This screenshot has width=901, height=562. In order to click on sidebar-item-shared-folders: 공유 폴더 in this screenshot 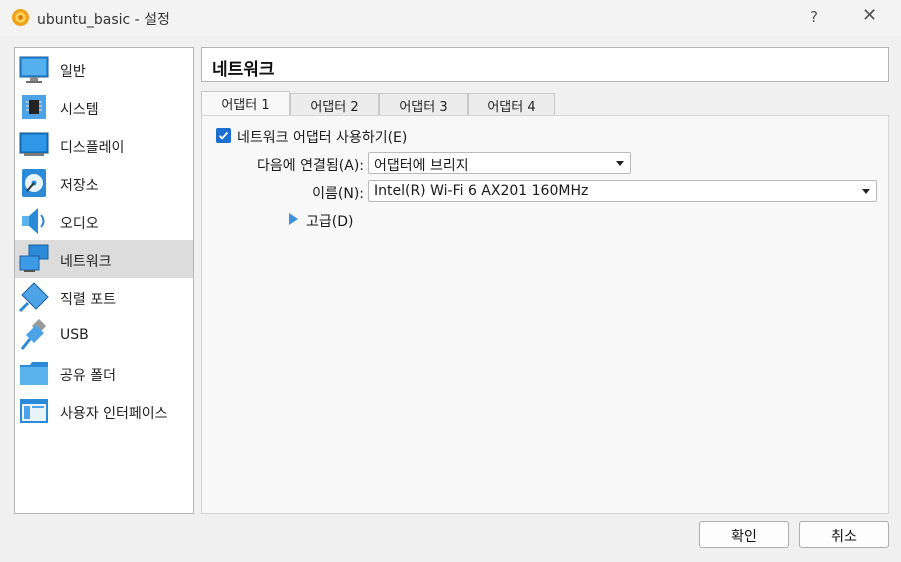, I will do `click(104, 373)`.